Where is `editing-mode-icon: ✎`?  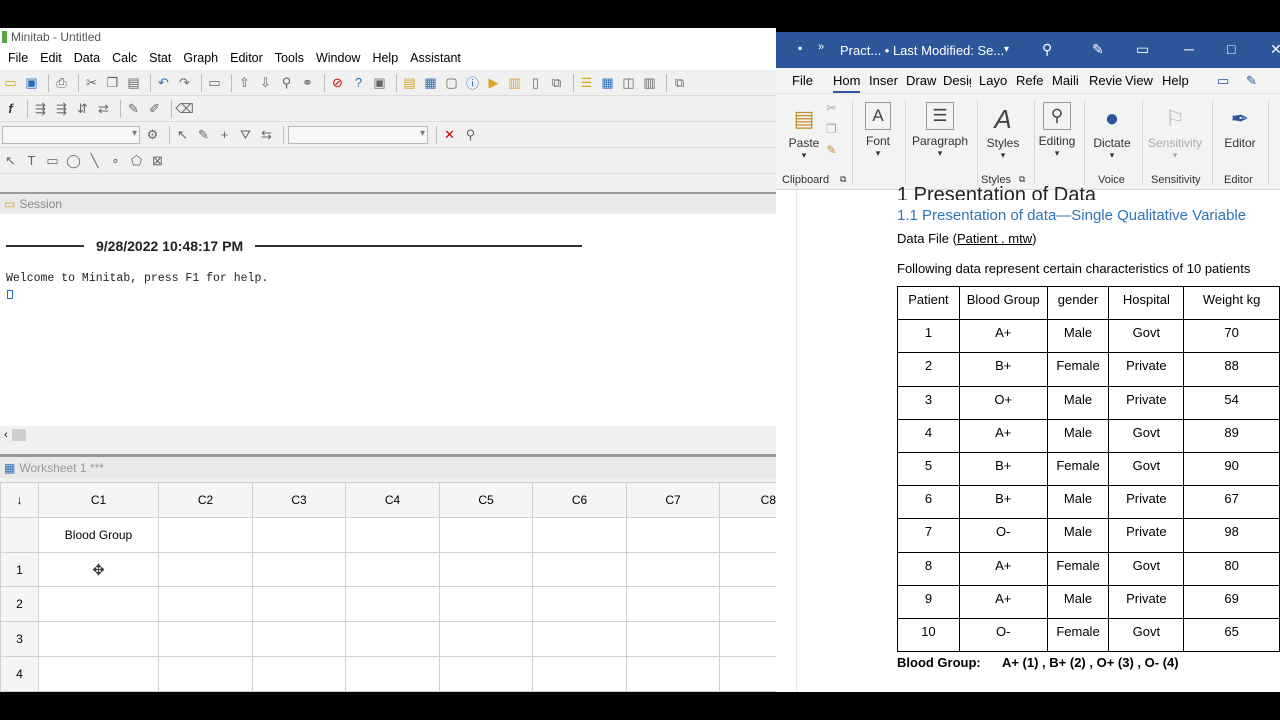 editing-mode-icon: ✎ is located at coordinates (1251, 81).